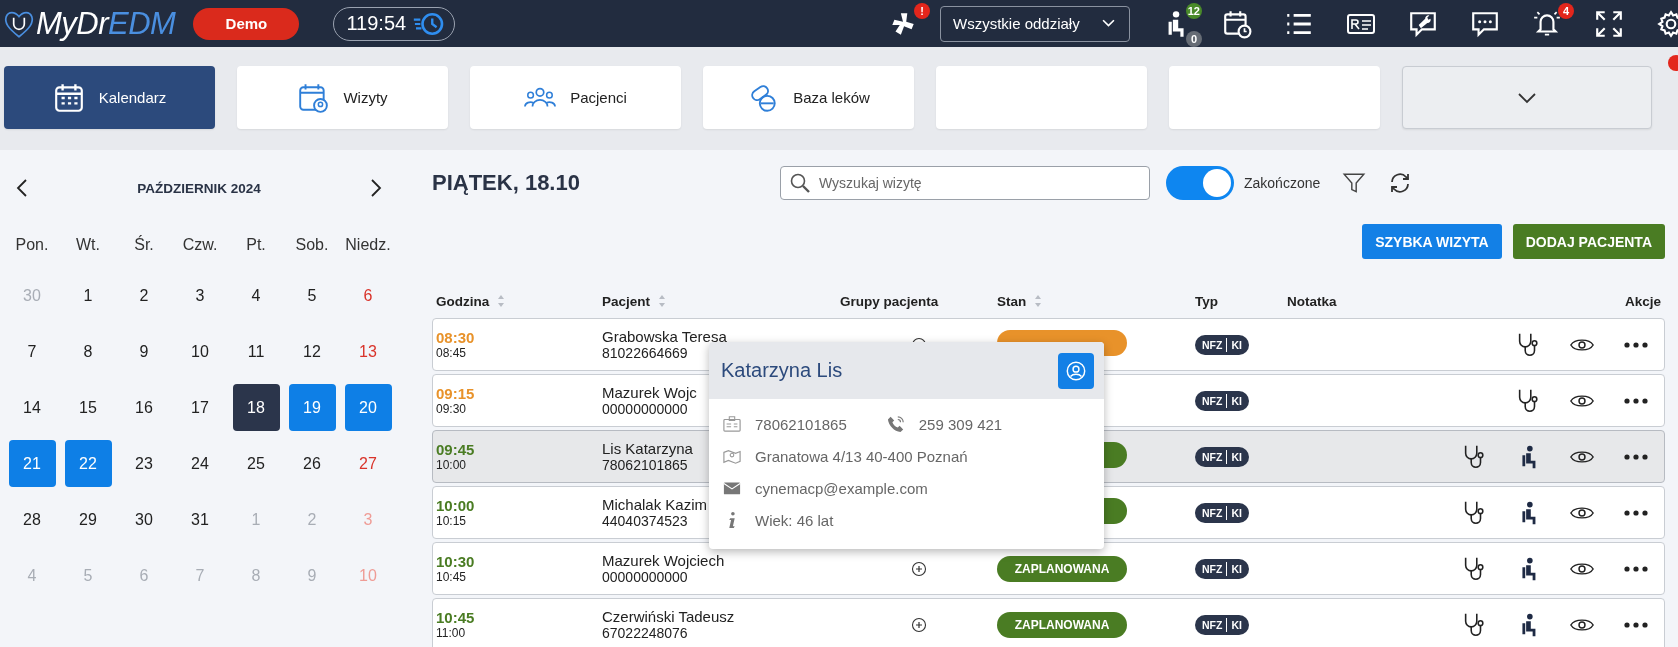  I want to click on alert-badge: !, so click(922, 10).